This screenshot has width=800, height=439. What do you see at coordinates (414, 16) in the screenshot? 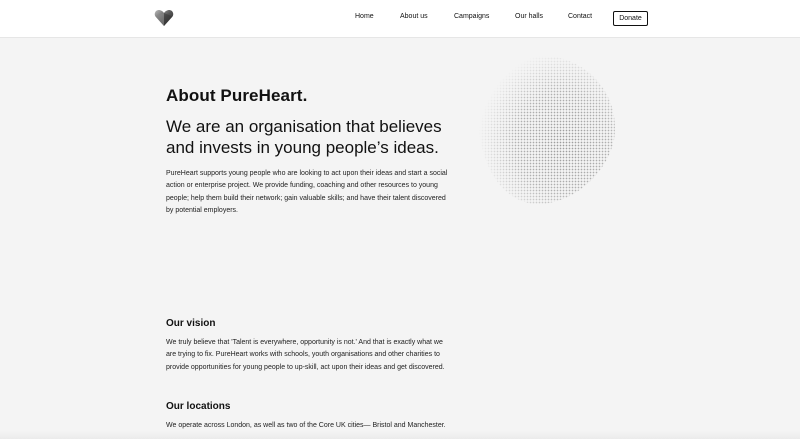
I see `nav-about-us: About us` at bounding box center [414, 16].